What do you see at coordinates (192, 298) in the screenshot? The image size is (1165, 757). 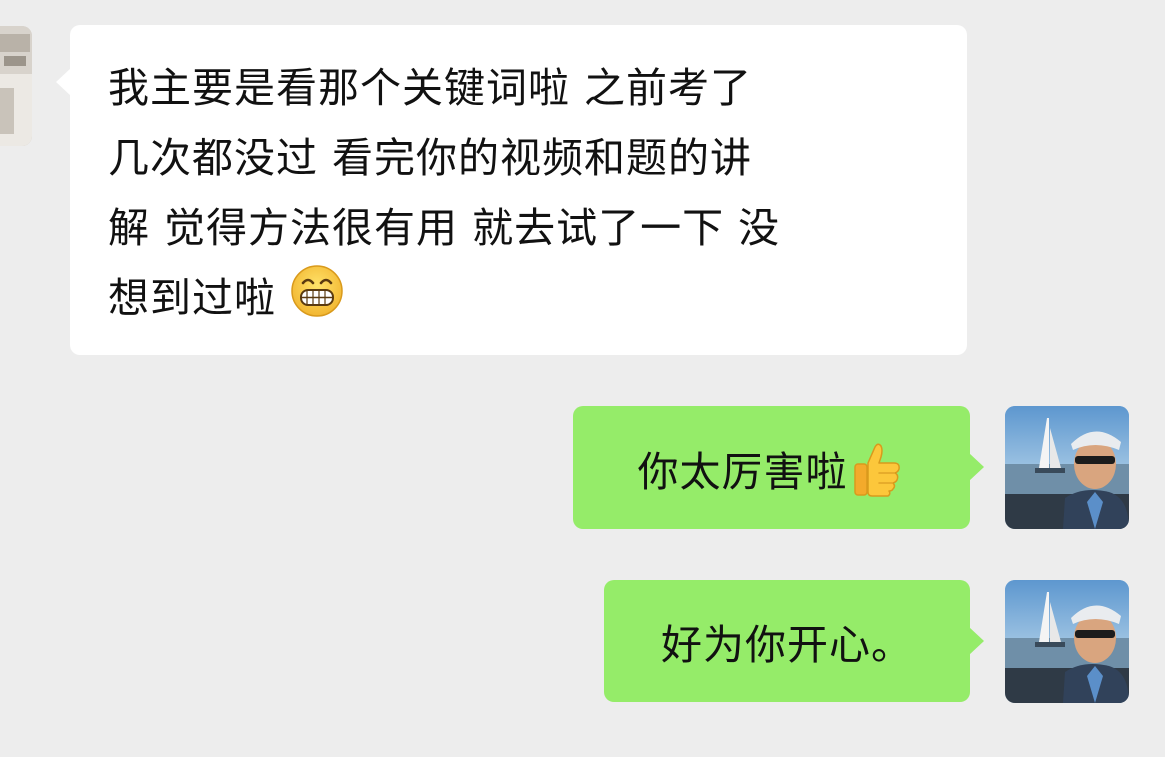 I see `message-line-4-text: 想到过啦` at bounding box center [192, 298].